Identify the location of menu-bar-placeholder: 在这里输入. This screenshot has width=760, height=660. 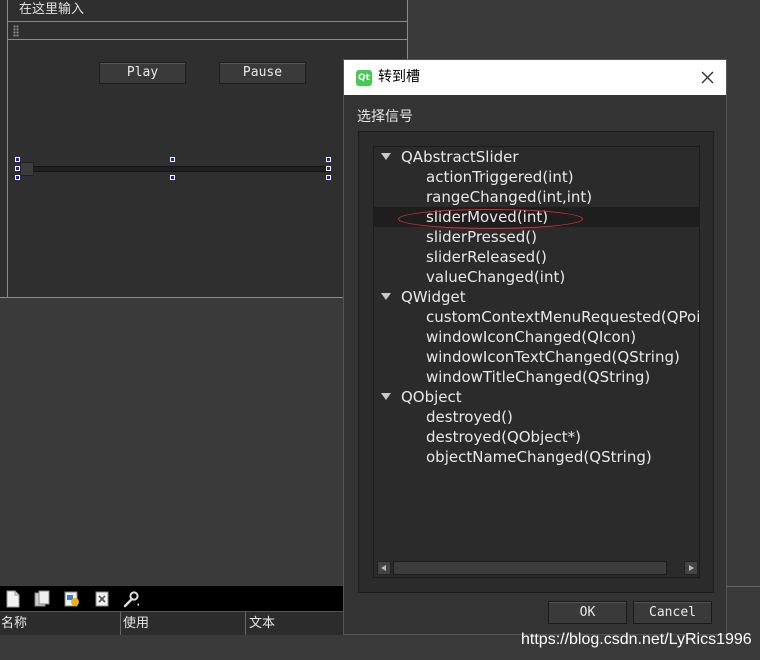
(208, 11).